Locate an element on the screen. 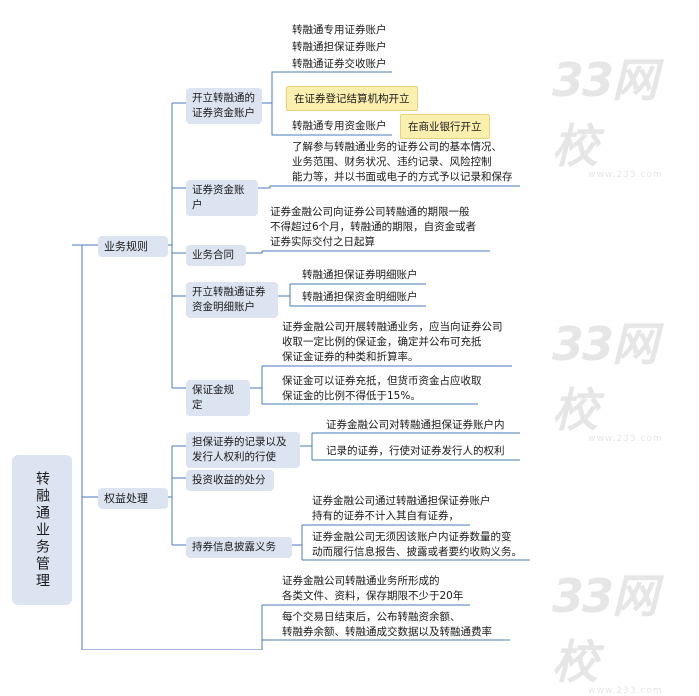 The width and height of the screenshot is (699, 696). node-margin: 保证金规定 is located at coordinates (218, 398).